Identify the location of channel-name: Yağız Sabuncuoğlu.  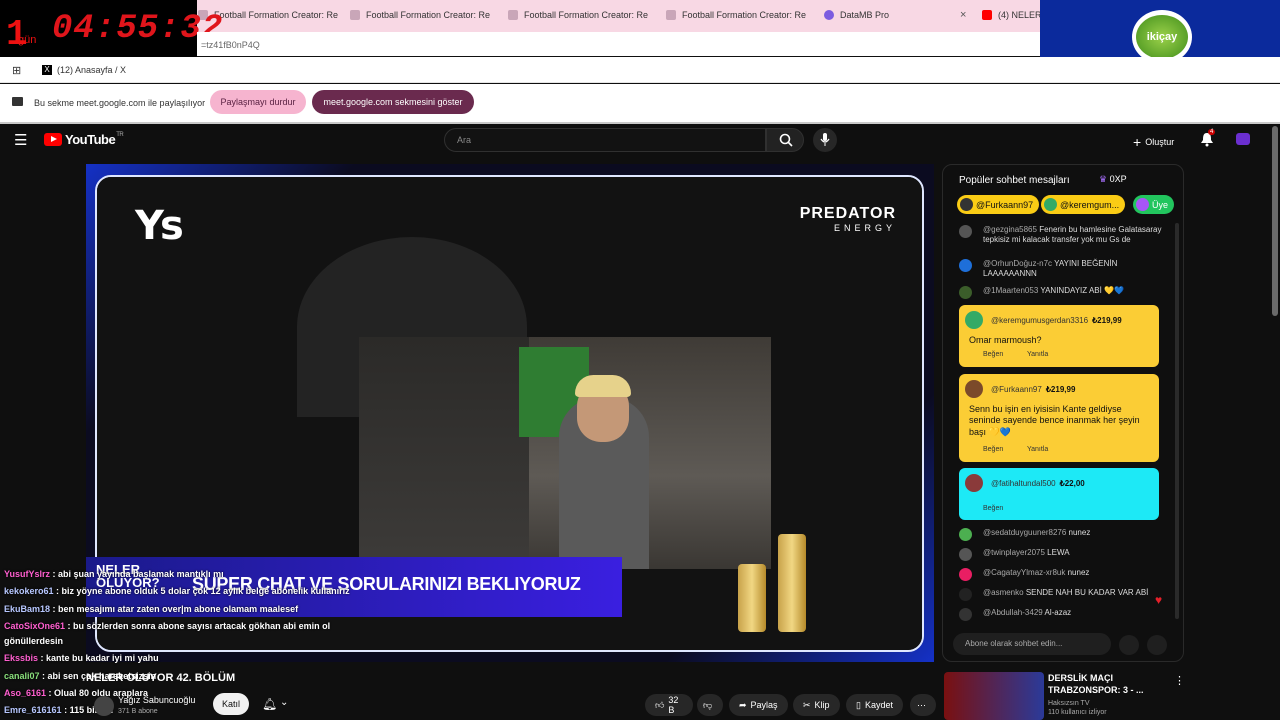
(156, 700).